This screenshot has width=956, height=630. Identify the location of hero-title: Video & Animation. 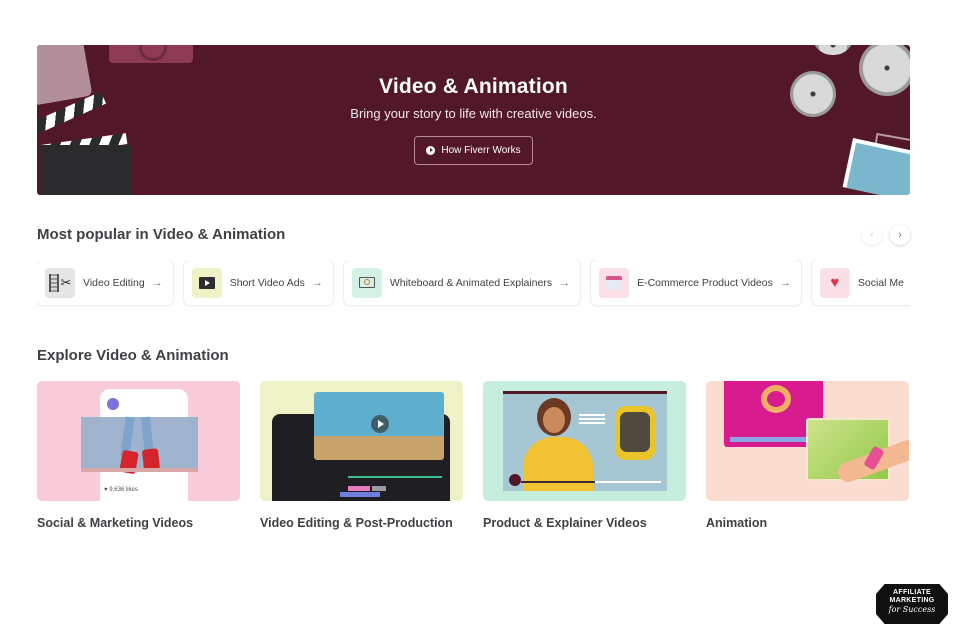
(473, 86).